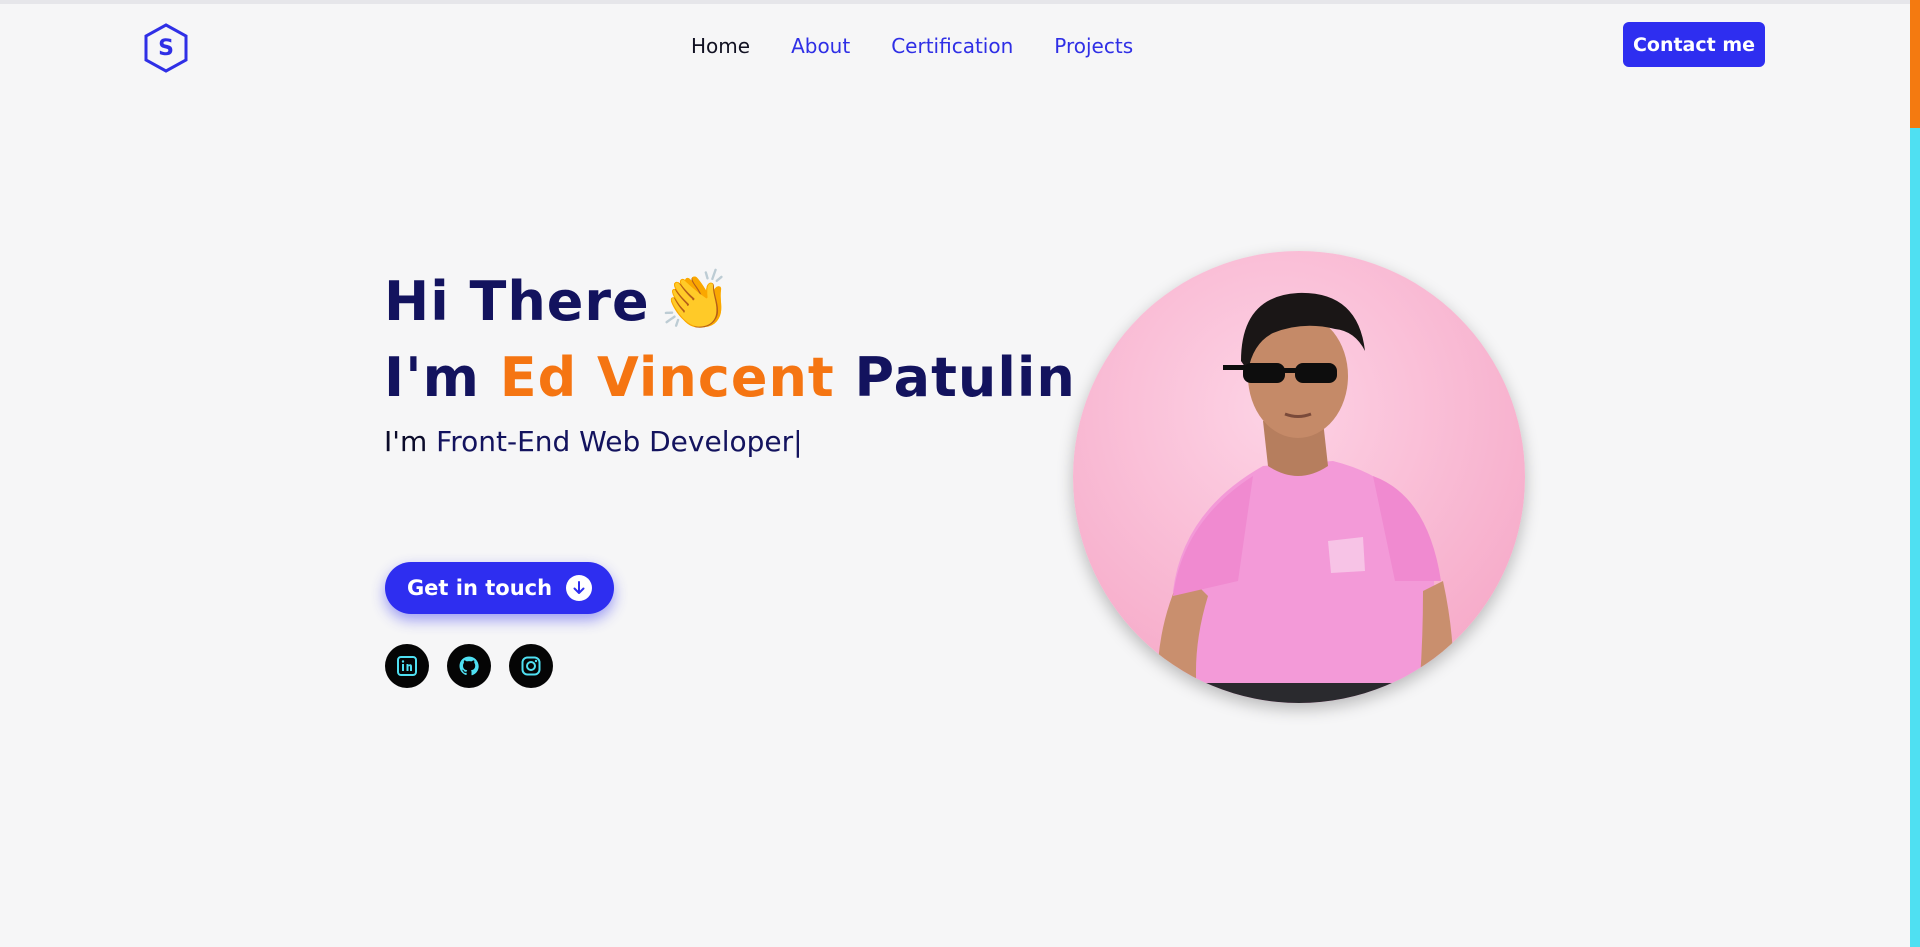  Describe the element at coordinates (1093, 46) in the screenshot. I see `nav-link-projects: Projects` at that location.